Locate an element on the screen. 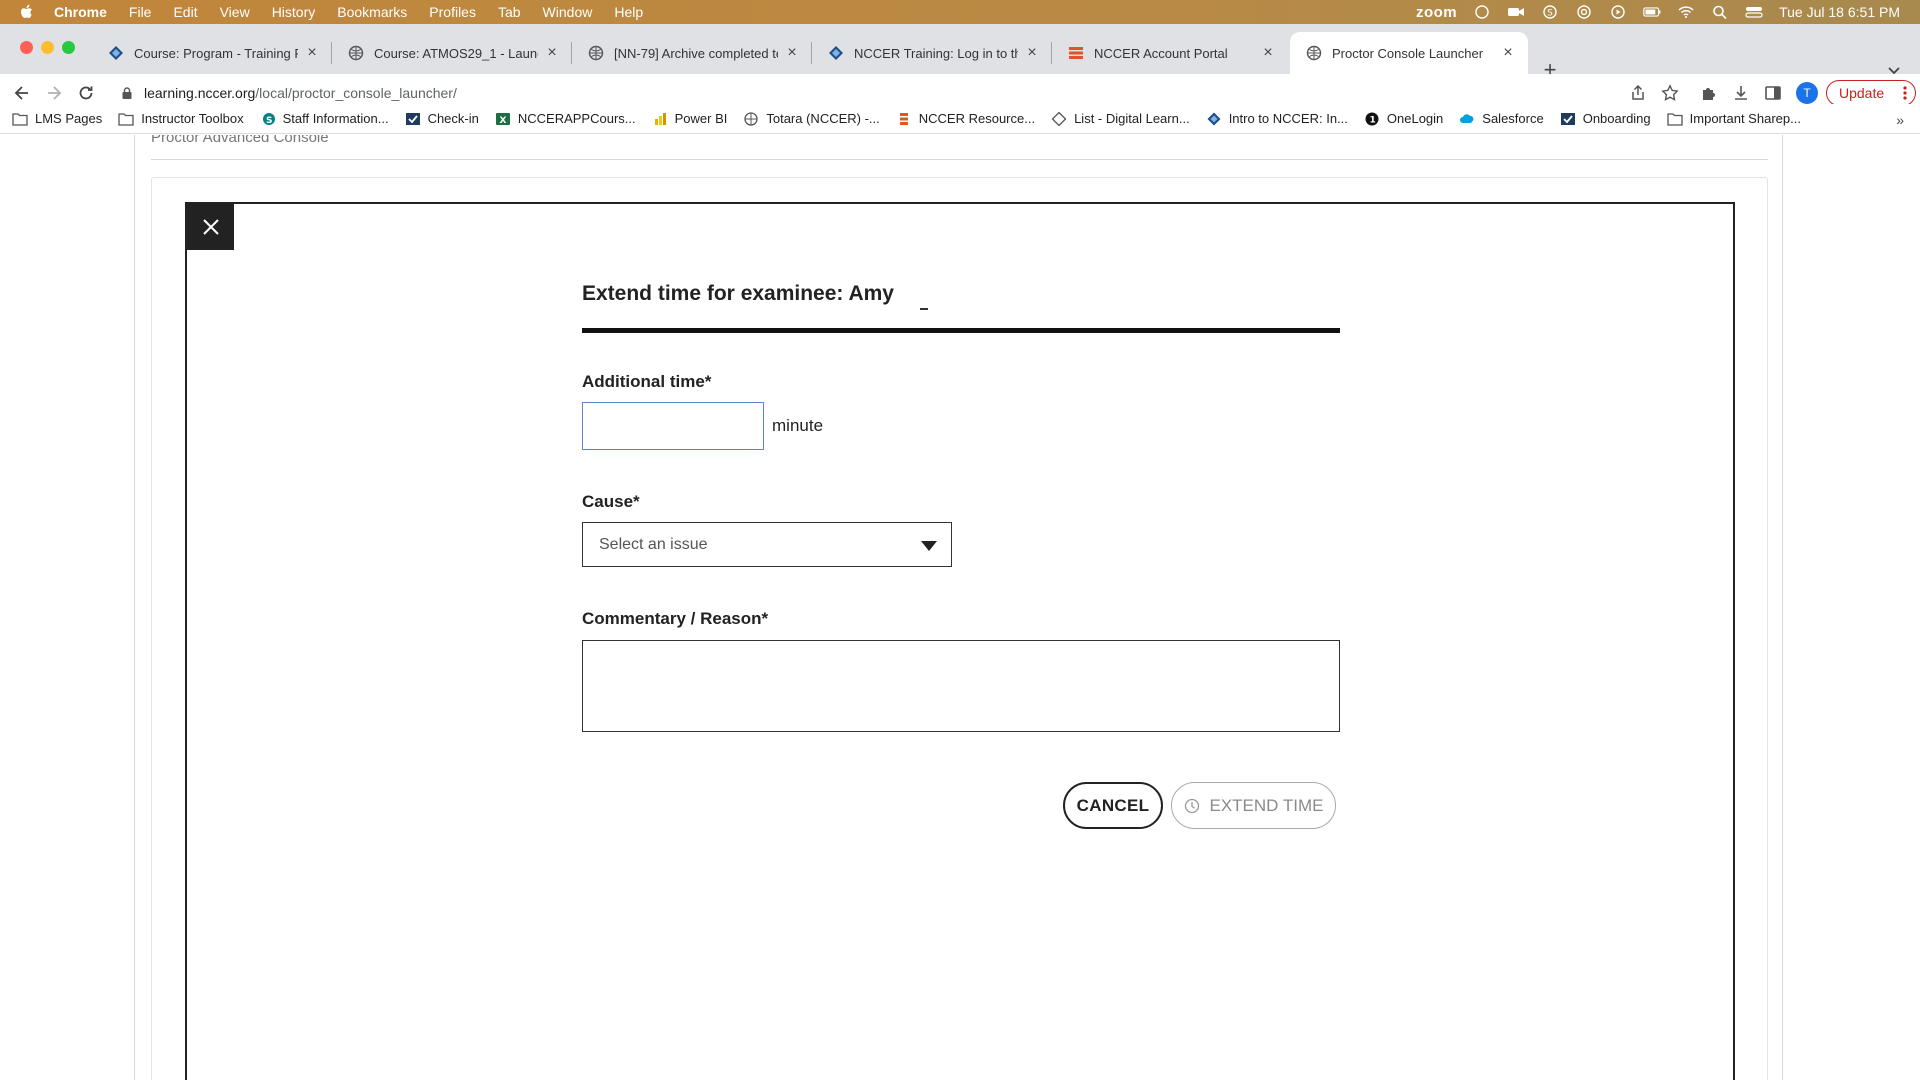 Image resolution: width=1920 pixels, height=1080 pixels. bookmark-onelogin: 1 OneLogin is located at coordinates (1403, 118).